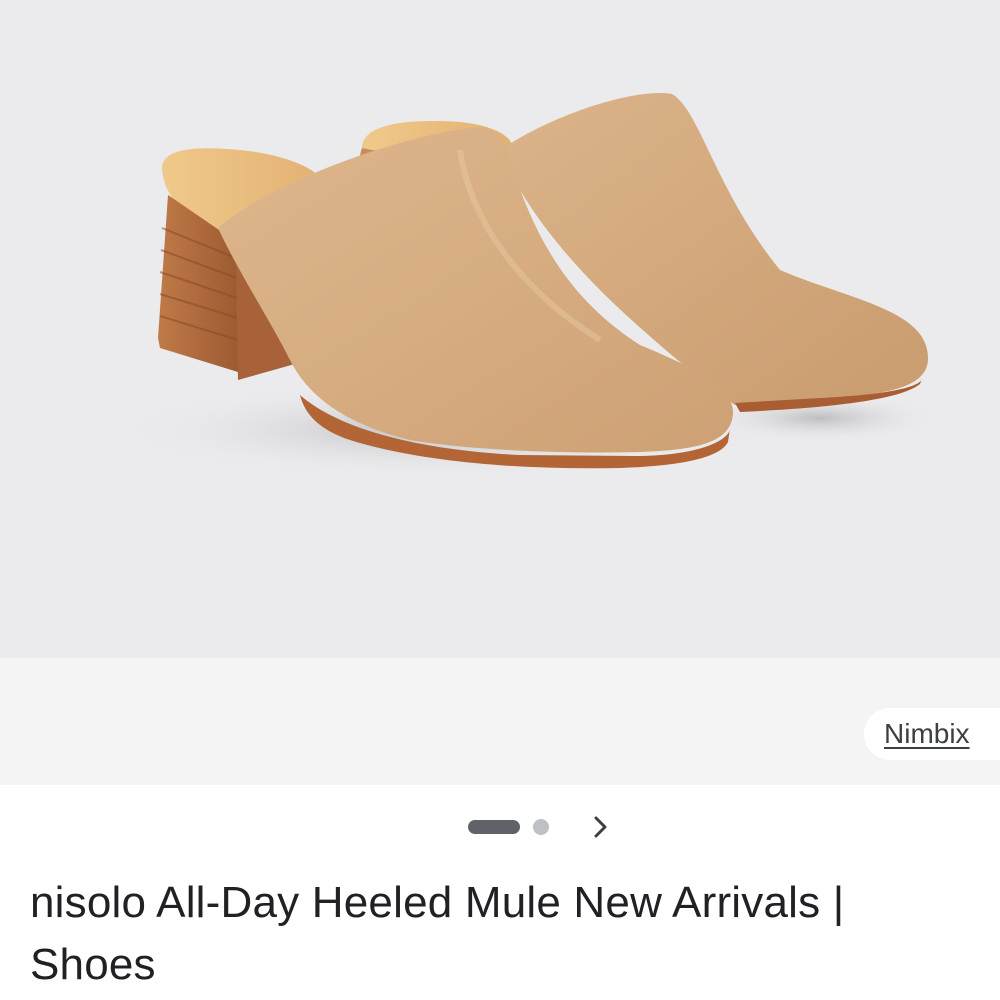 The height and width of the screenshot is (1000, 1000). I want to click on image-caption-strip, so click(500, 721).